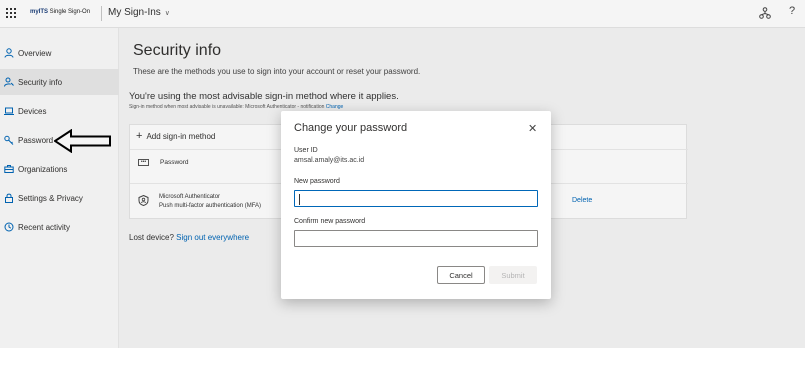 This screenshot has width=805, height=367. I want to click on confirm-password-label: Confirm new password, so click(330, 221).